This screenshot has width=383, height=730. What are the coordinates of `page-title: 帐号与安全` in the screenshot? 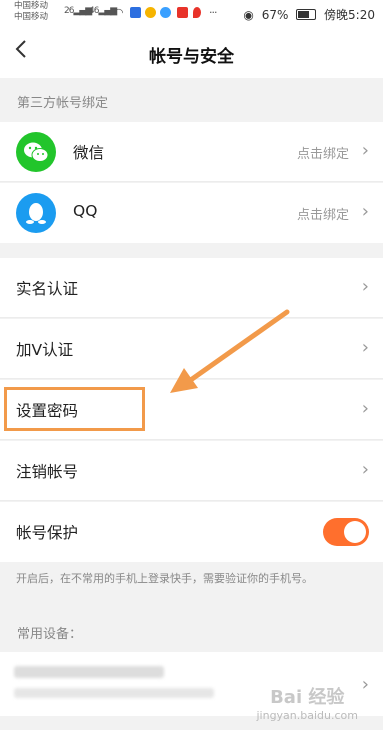 It's located at (191, 57).